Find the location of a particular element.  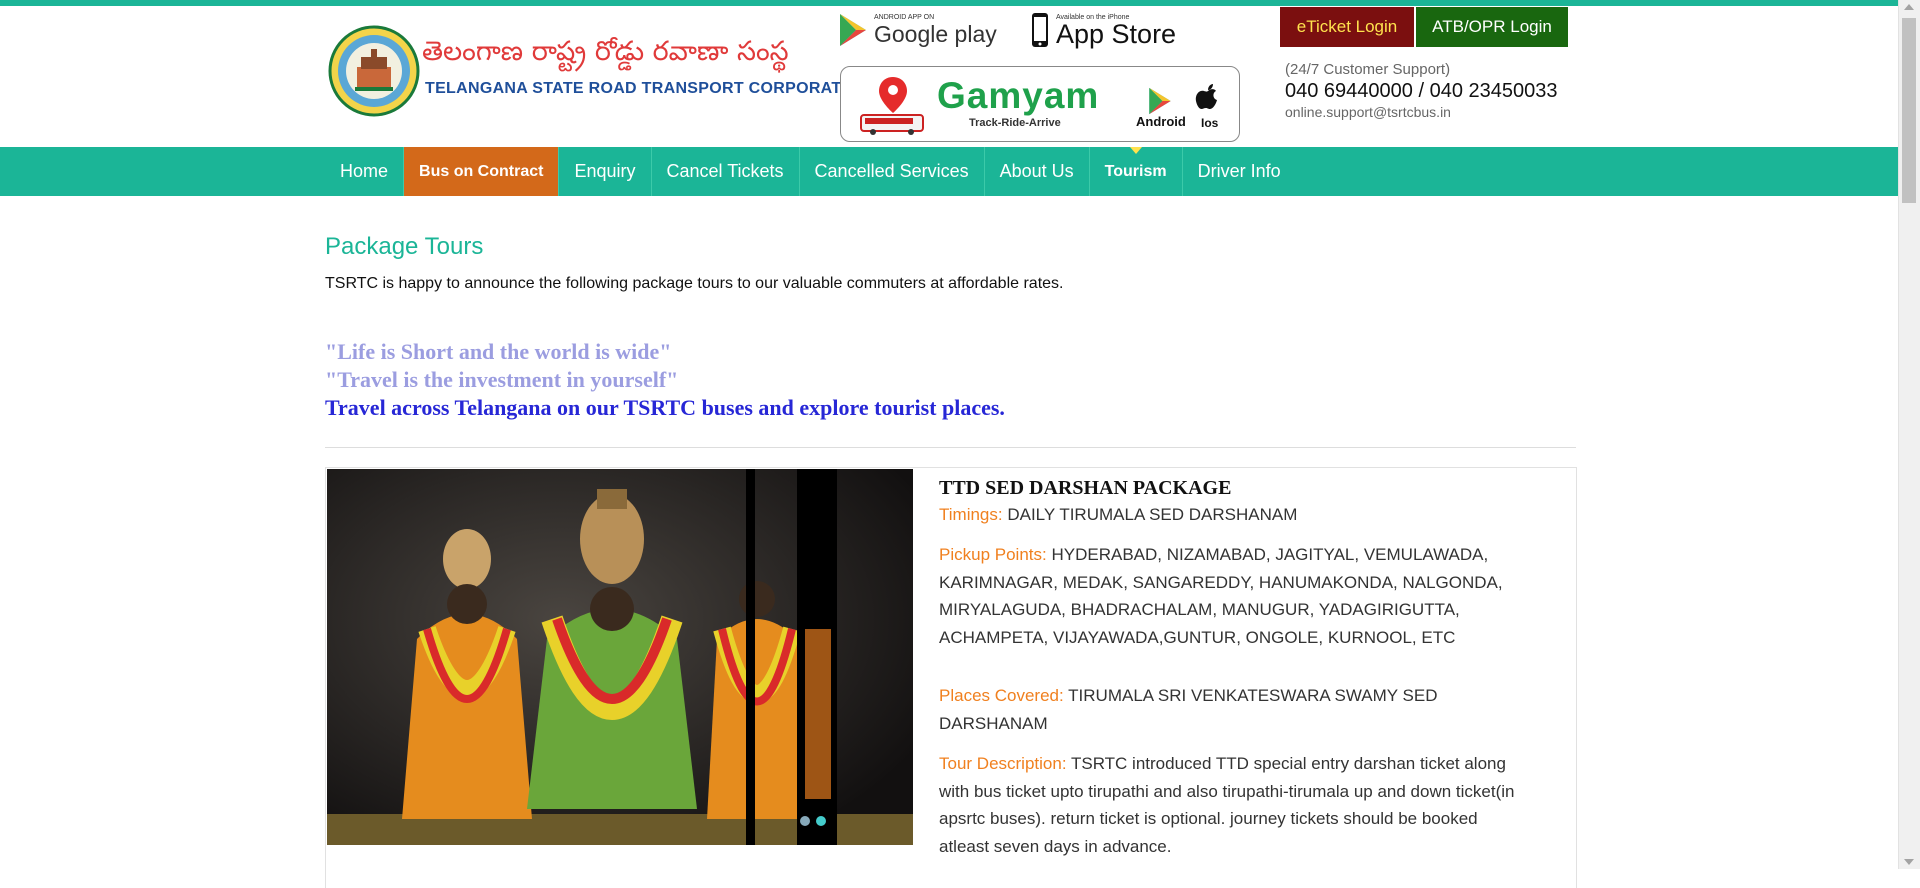

scroll-down-icon is located at coordinates (1909, 862).